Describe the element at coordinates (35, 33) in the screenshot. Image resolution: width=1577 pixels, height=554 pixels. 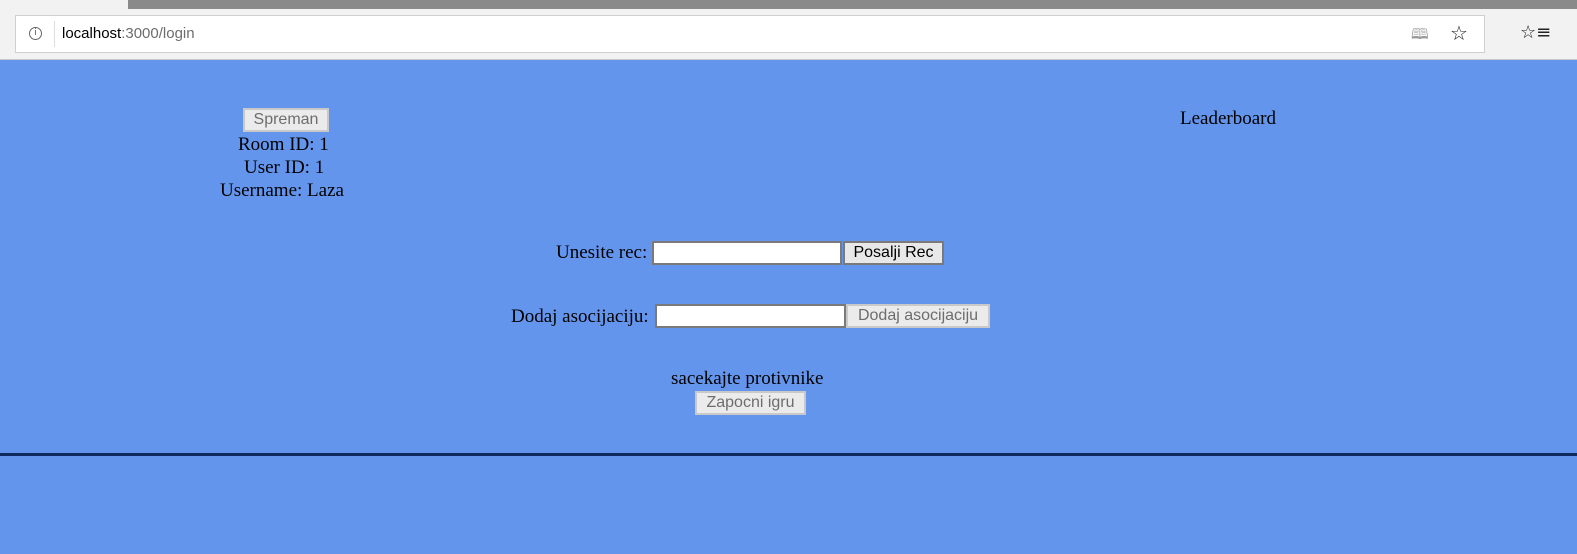
I see `info-icon: i` at that location.